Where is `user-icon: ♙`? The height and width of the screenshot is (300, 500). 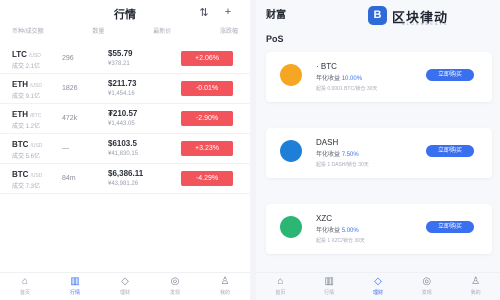 user-icon: ♙ is located at coordinates (476, 281).